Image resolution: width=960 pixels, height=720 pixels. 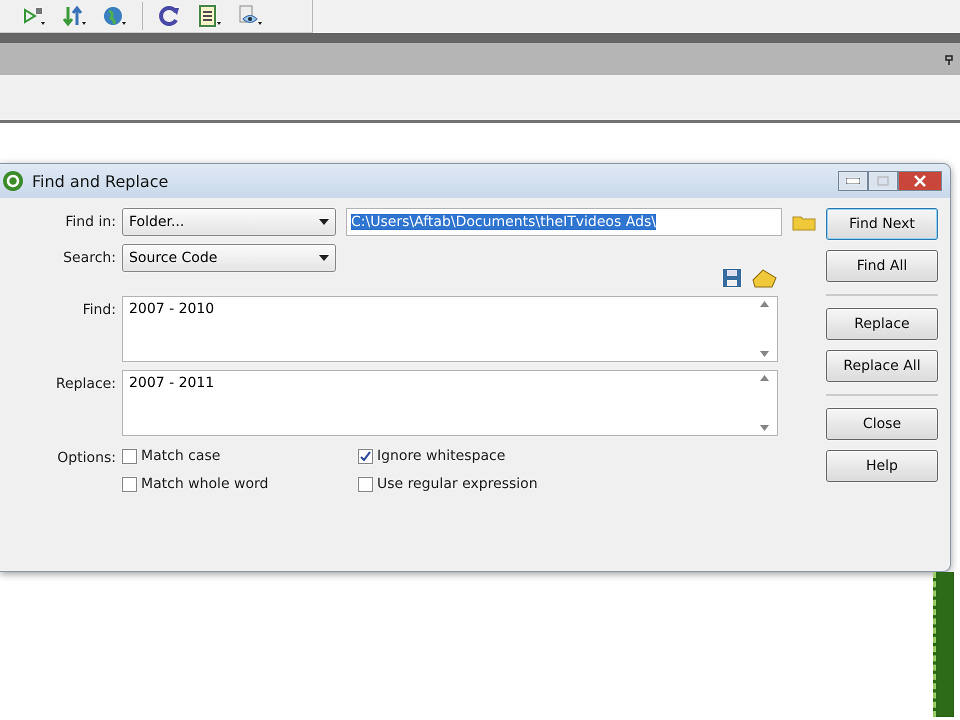 I want to click on checkbox-option: Ignore whitespace, so click(x=432, y=456).